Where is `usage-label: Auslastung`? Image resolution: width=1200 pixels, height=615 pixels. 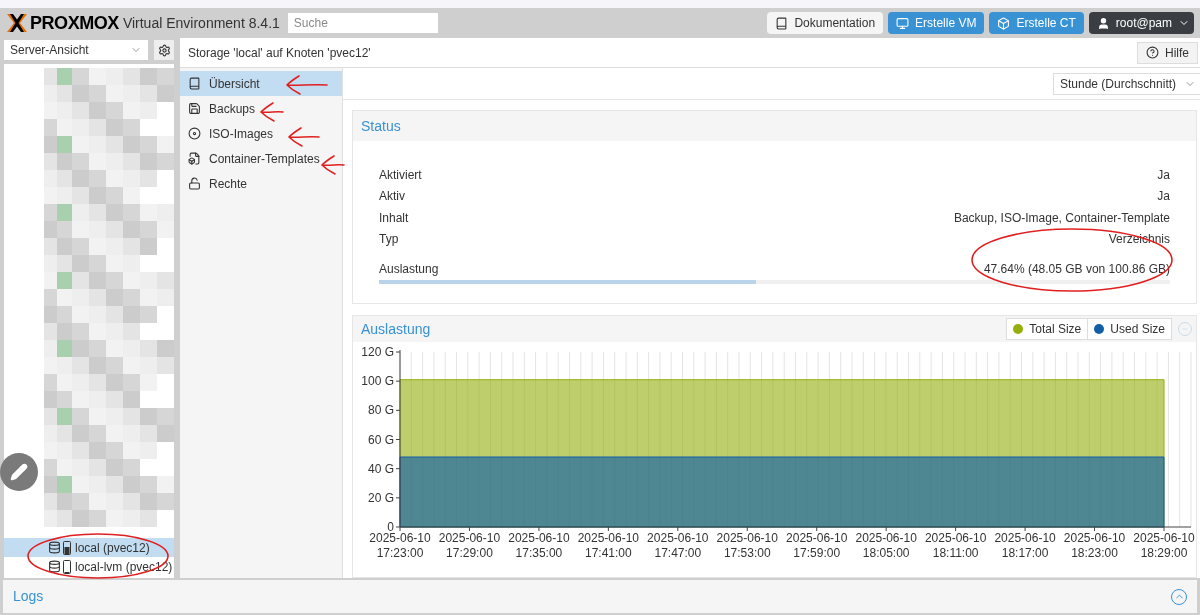
usage-label: Auslastung is located at coordinates (409, 269).